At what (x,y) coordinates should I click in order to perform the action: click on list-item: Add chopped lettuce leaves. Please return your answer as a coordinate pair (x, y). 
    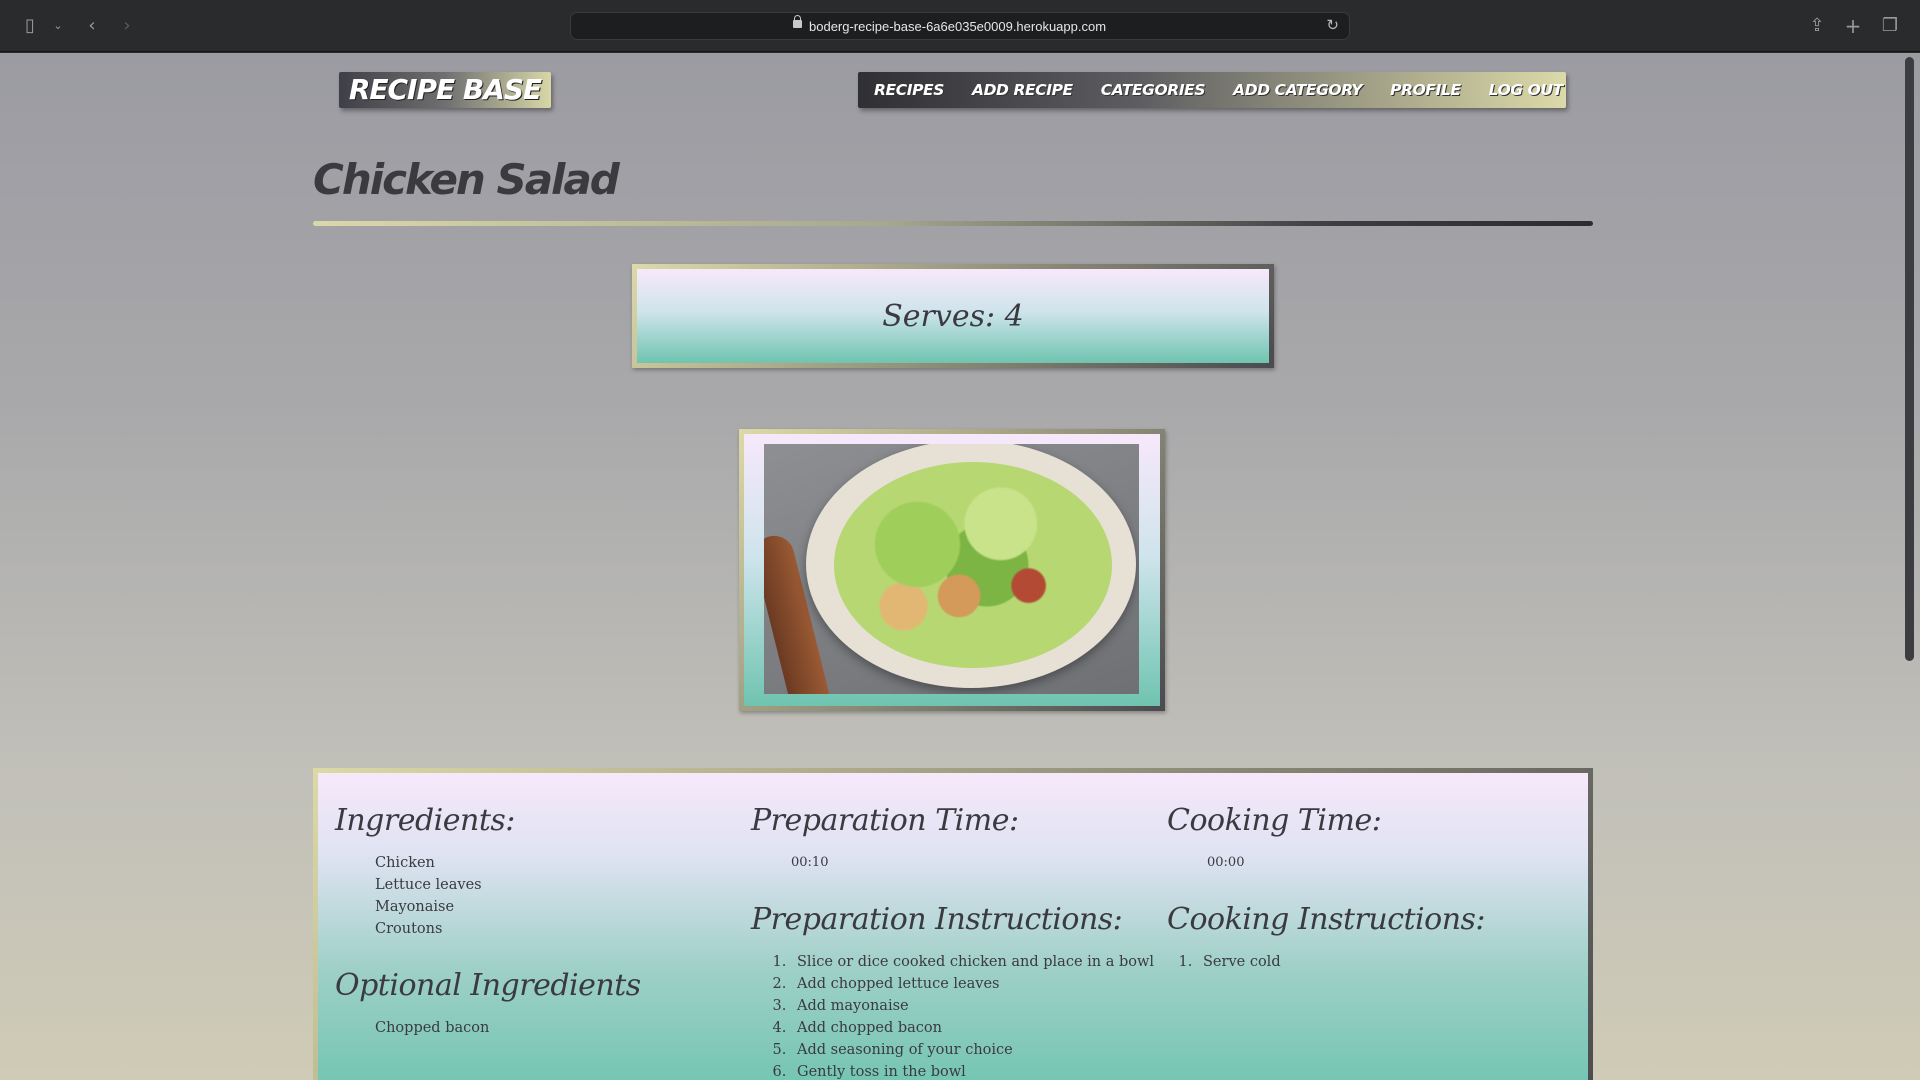
    Looking at the image, I should click on (981, 984).